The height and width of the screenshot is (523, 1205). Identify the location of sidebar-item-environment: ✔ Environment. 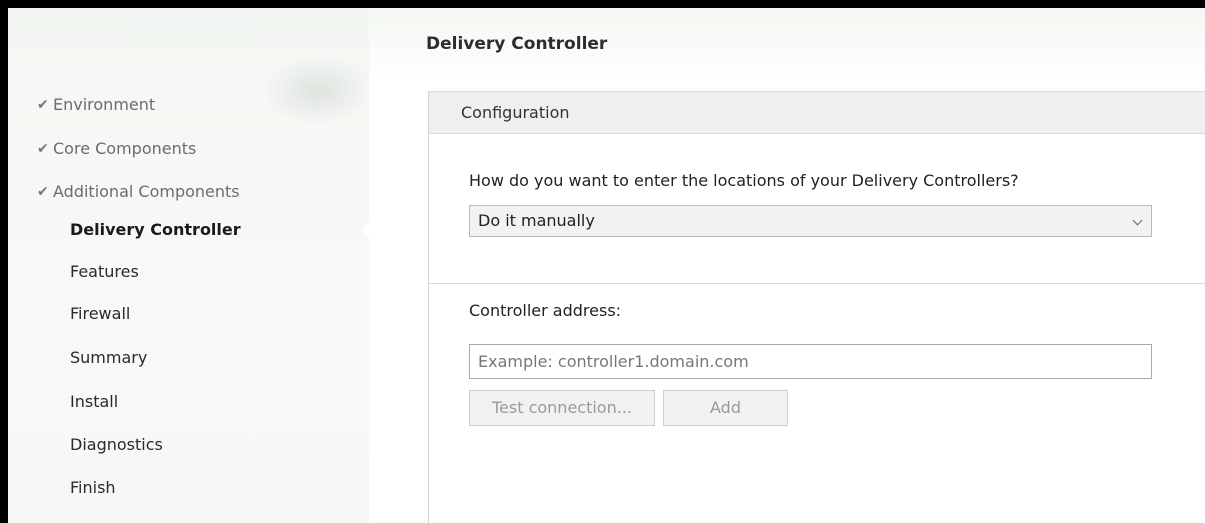
(188, 105).